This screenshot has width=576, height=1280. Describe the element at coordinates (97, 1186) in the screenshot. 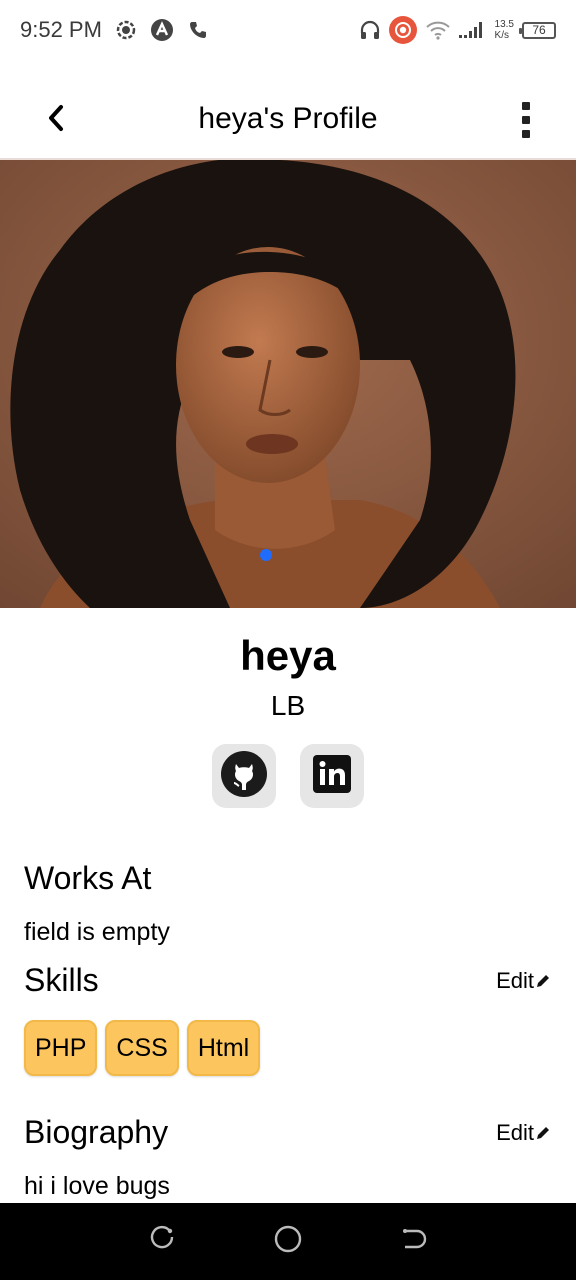

I see `biography-text: hi i love bugs` at that location.